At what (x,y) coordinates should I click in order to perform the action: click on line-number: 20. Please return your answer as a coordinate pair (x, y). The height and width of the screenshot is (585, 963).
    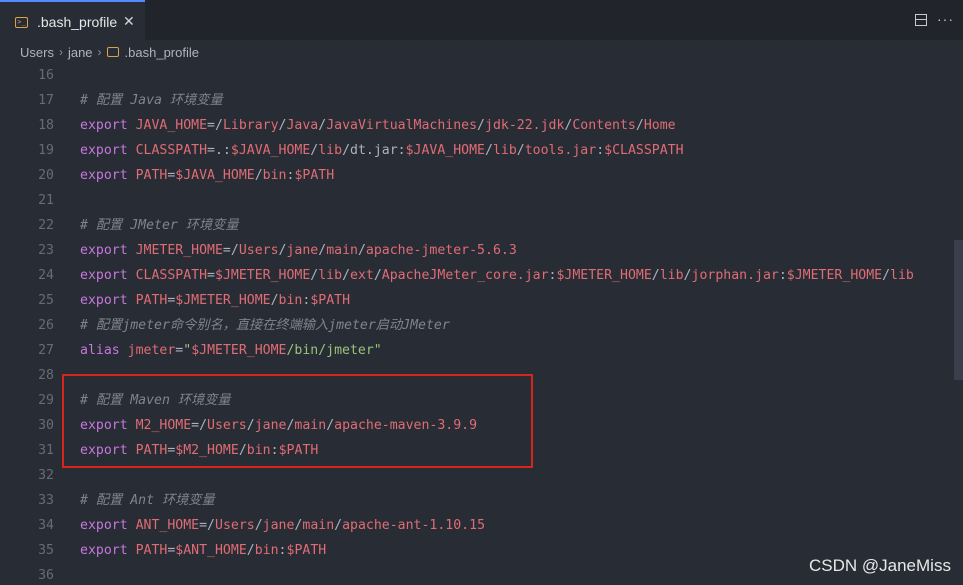
    Looking at the image, I should click on (46, 175).